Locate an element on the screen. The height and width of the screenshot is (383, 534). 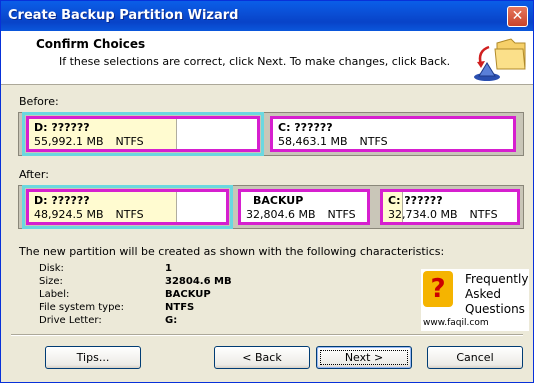
char-value: BACKUP is located at coordinates (188, 294).